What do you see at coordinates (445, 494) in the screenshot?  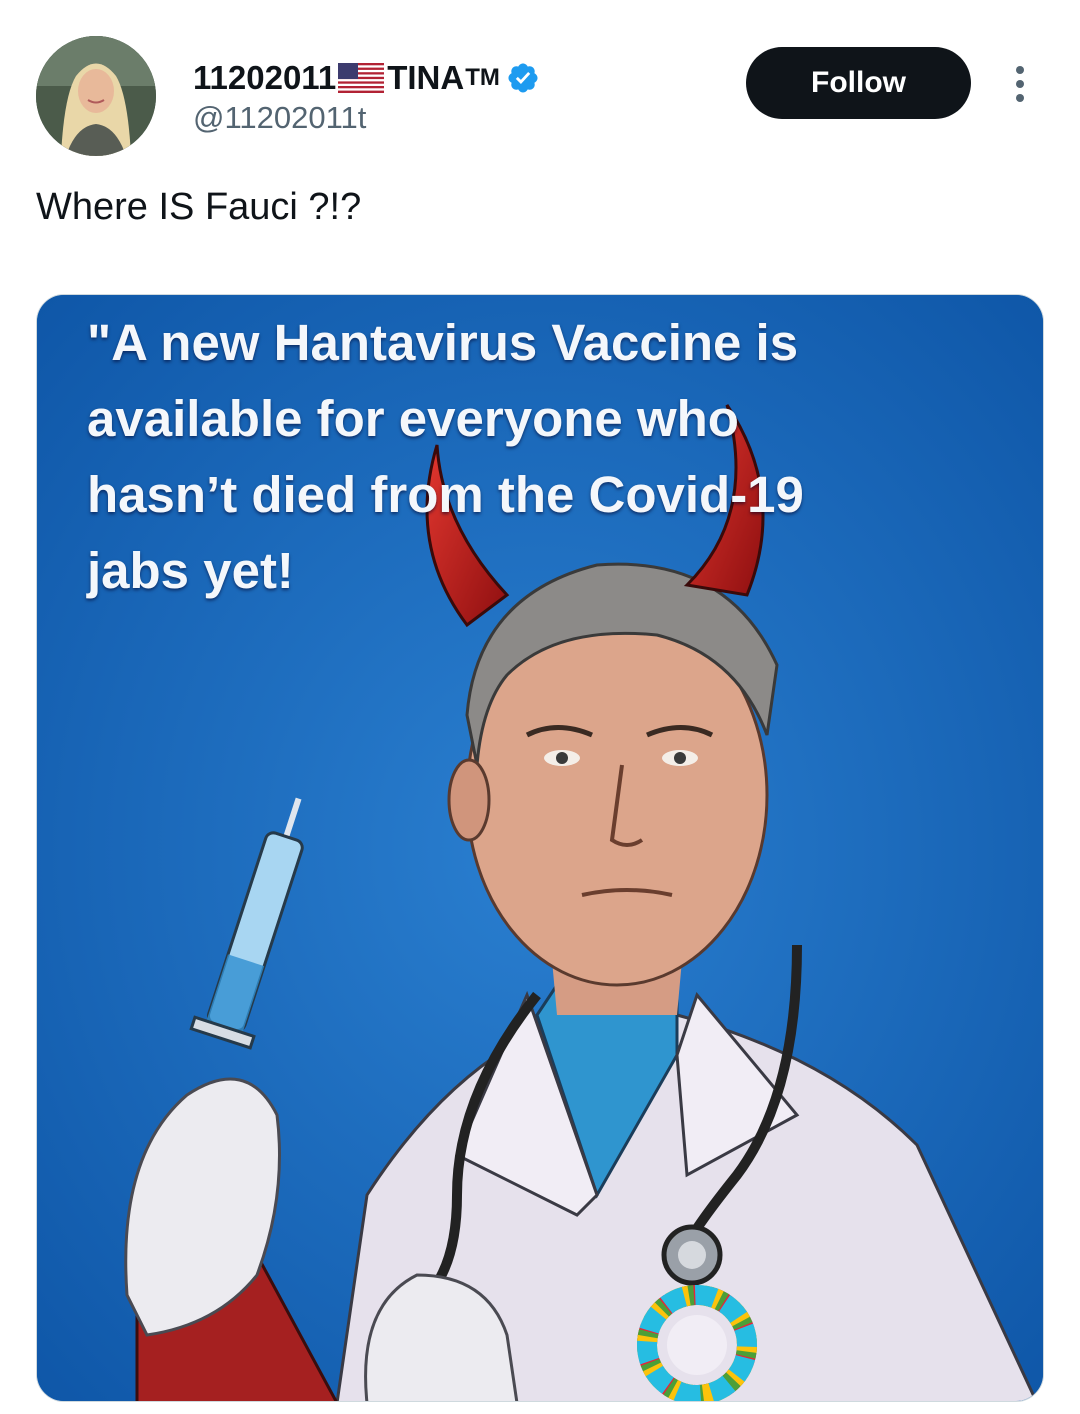 I see `poster-caption-line: hasn’t died from the Covid-19` at bounding box center [445, 494].